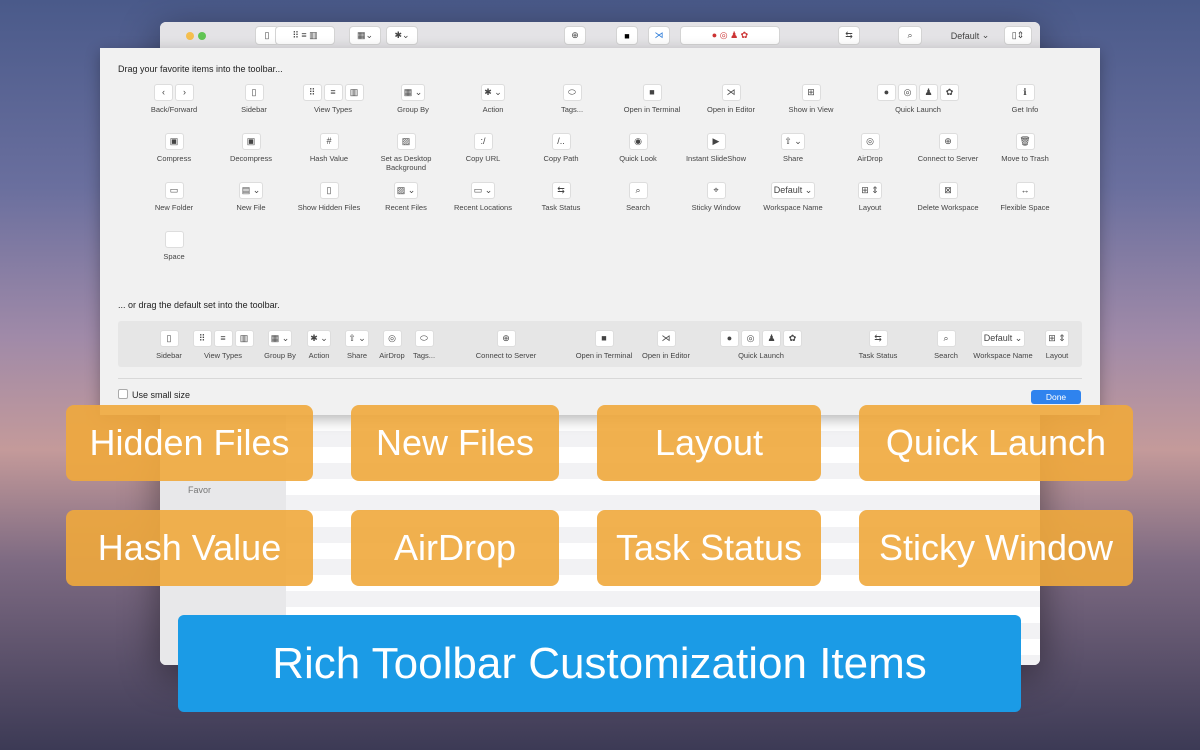 This screenshot has height=750, width=1200. Describe the element at coordinates (638, 158) in the screenshot. I see `item-label: Quick Look` at that location.